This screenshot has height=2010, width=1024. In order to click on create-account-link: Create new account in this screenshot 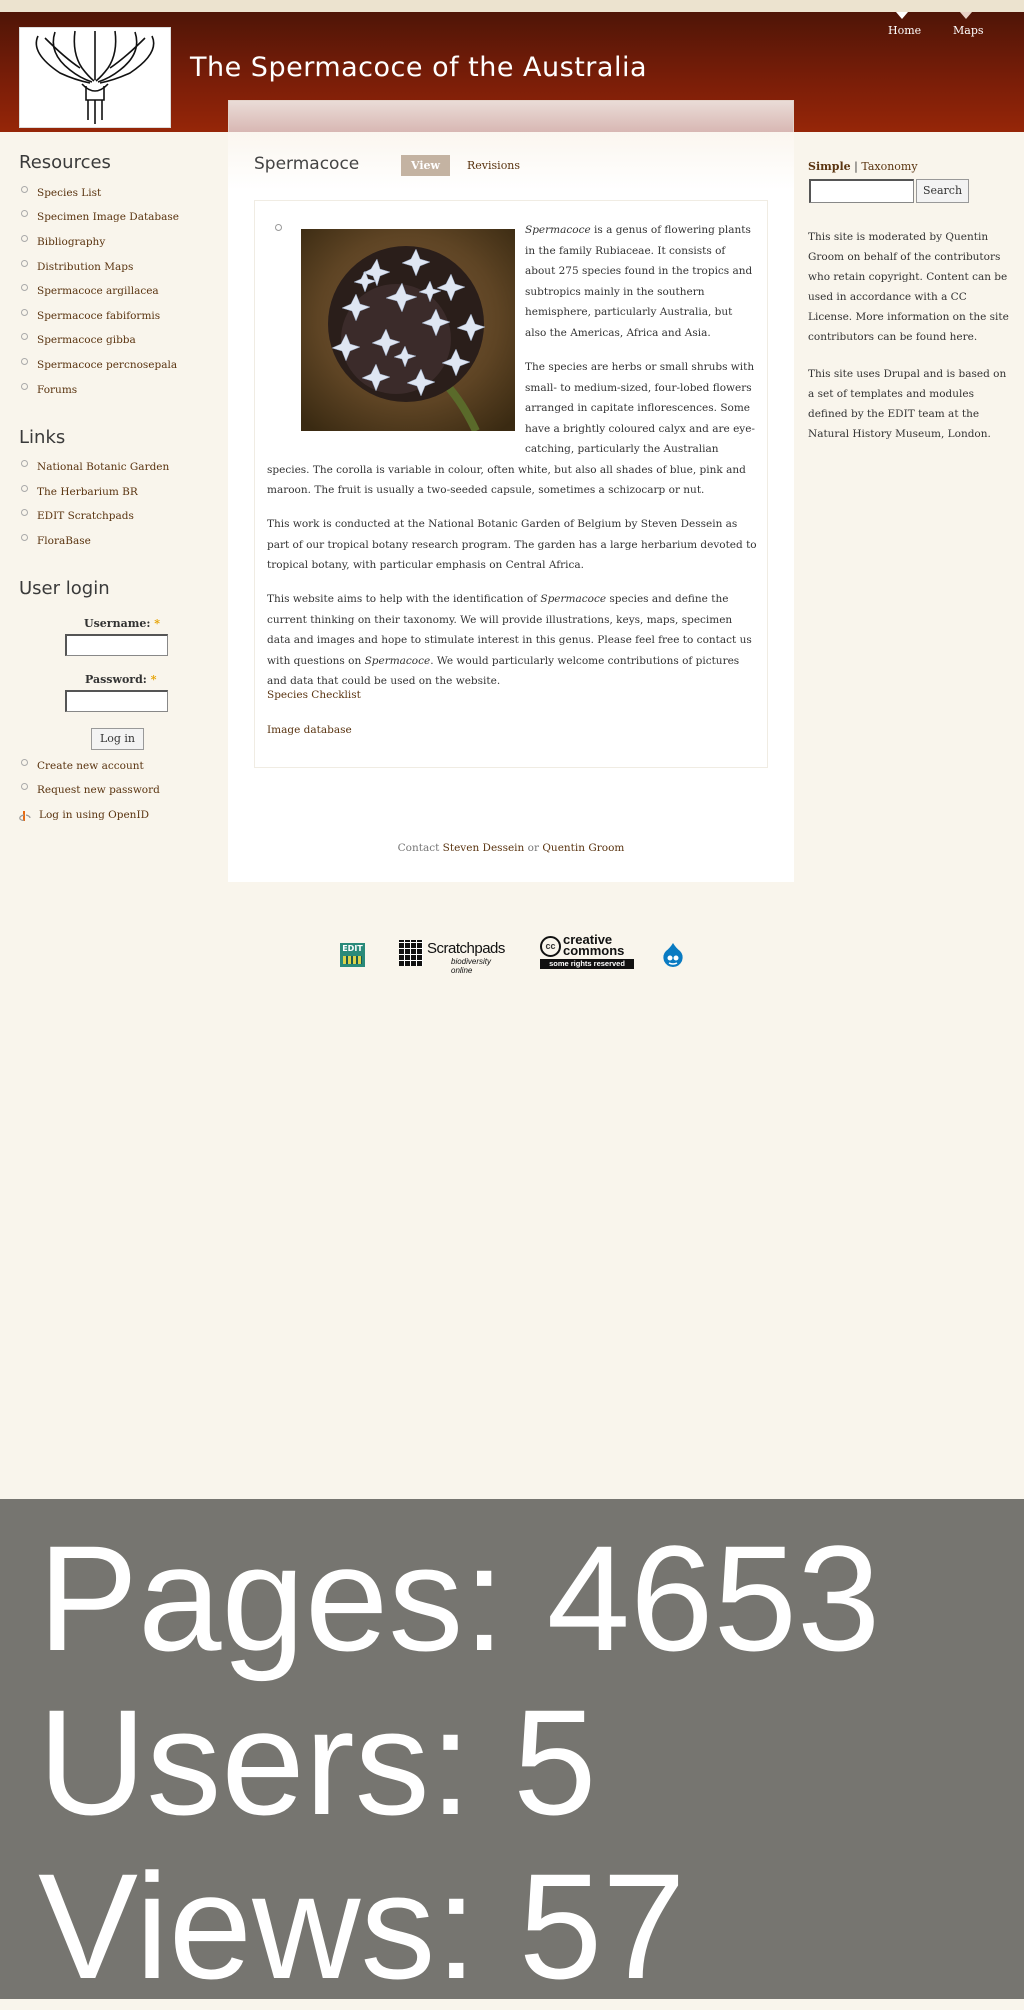, I will do `click(90, 766)`.